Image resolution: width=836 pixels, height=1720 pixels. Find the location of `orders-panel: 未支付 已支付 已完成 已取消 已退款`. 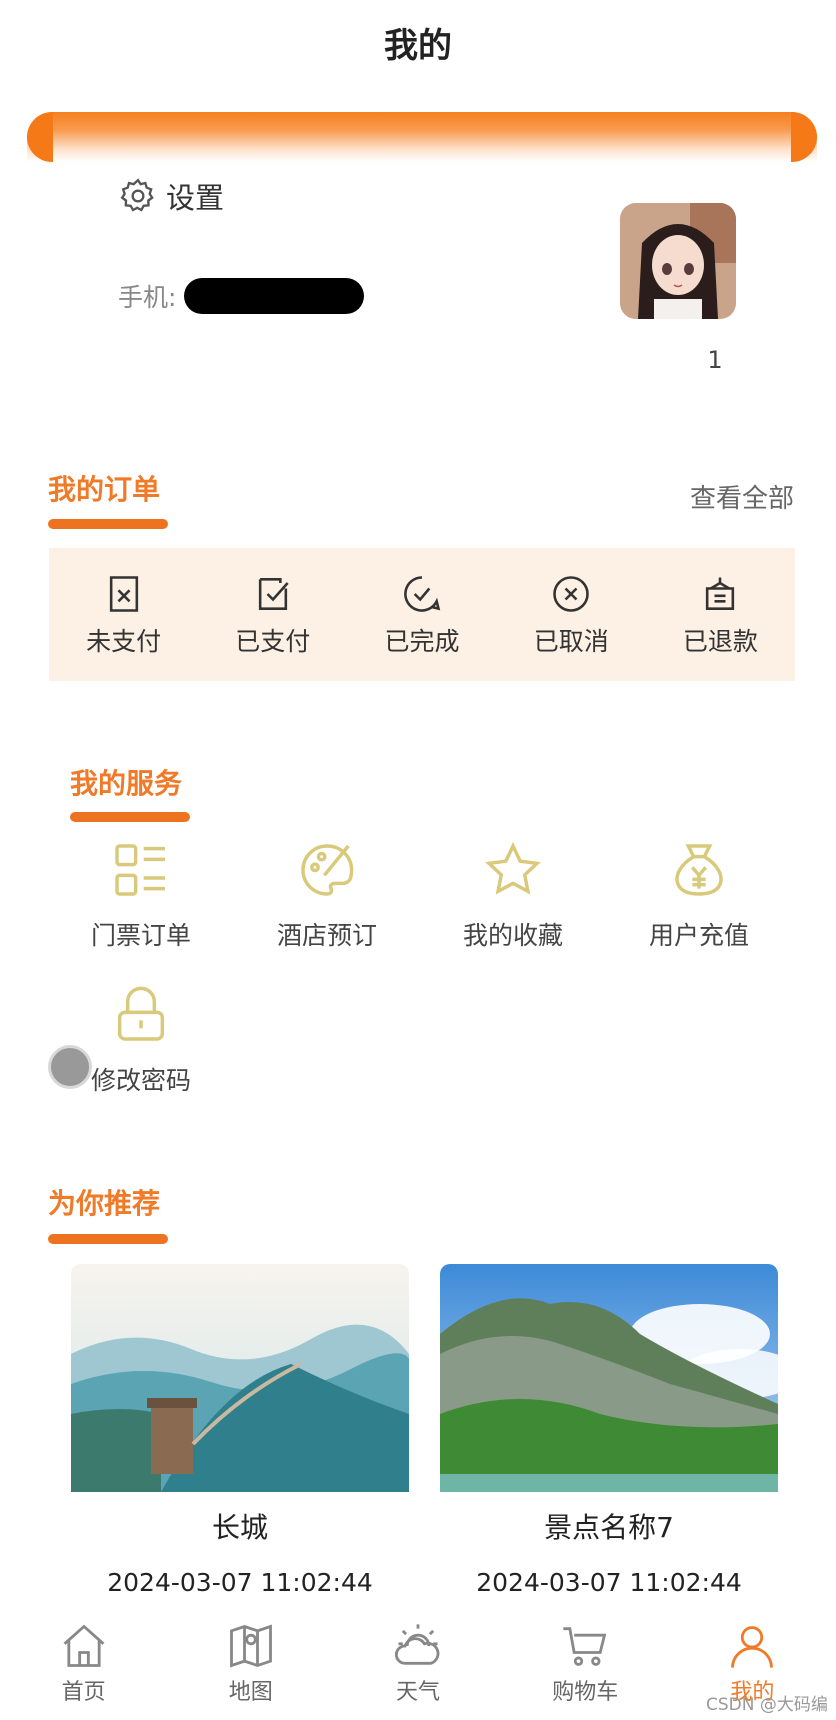

orders-panel: 未支付 已支付 已完成 已取消 已退款 is located at coordinates (422, 614).